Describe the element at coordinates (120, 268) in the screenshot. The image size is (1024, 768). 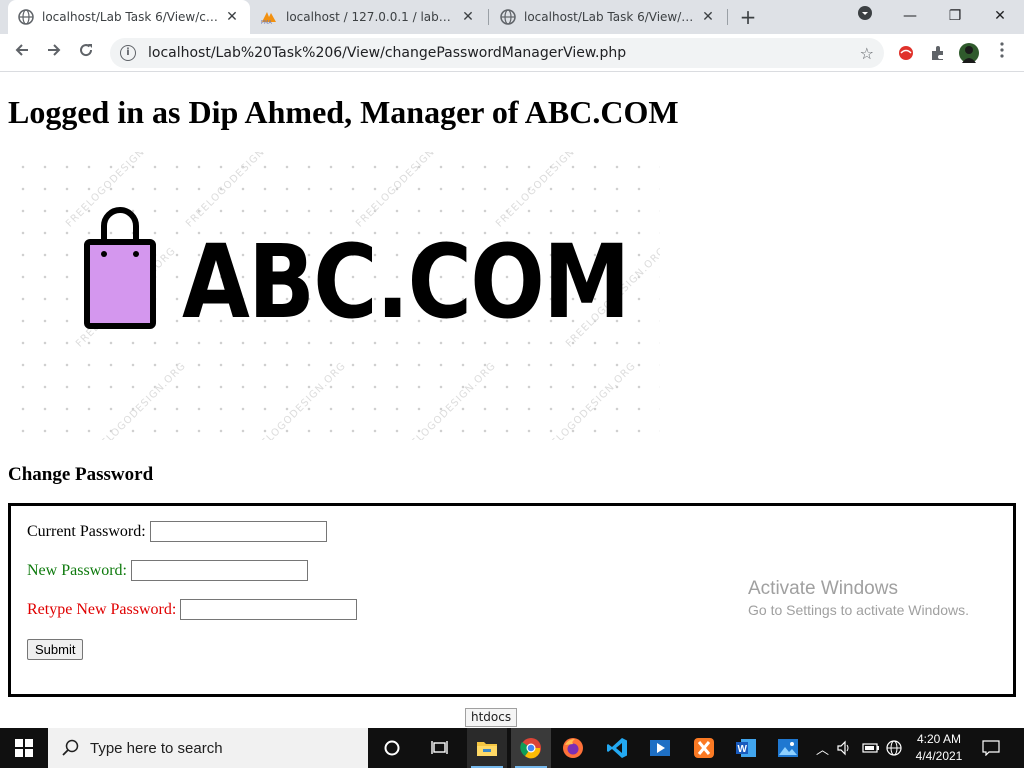
I see `shopping-bag-icon` at that location.